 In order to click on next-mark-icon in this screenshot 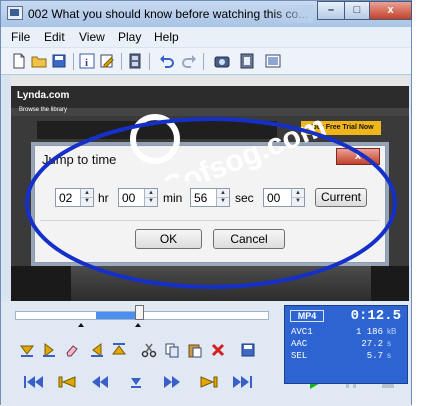, I will do `click(209, 382)`.